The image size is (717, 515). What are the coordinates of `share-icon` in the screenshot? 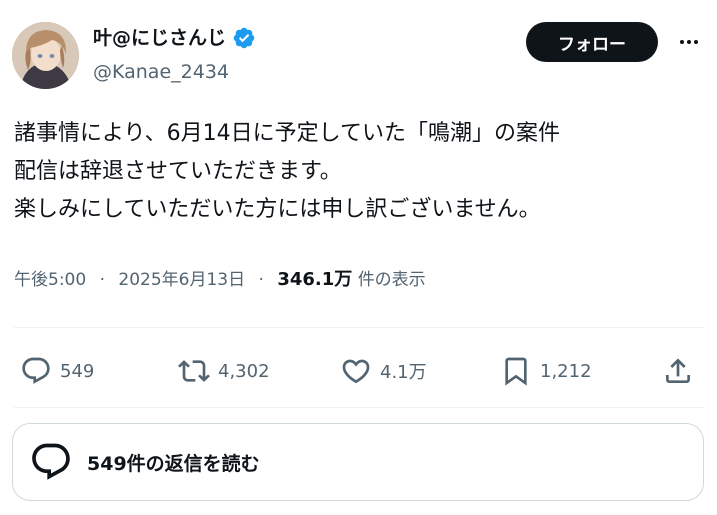 It's located at (678, 370).